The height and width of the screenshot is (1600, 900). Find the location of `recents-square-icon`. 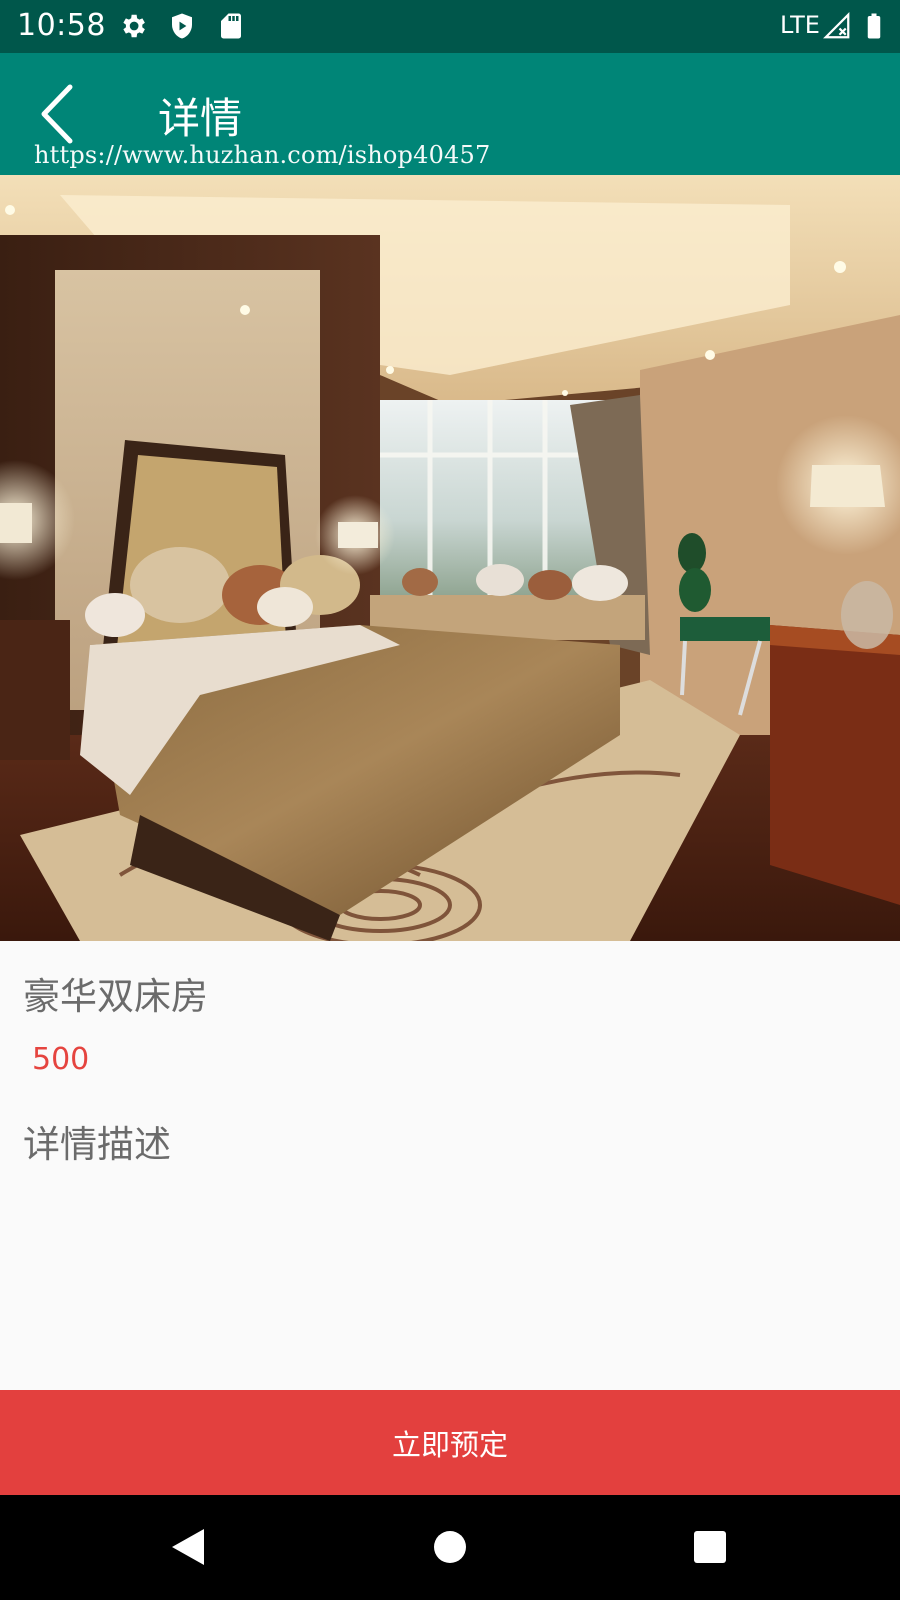

recents-square-icon is located at coordinates (710, 1547).